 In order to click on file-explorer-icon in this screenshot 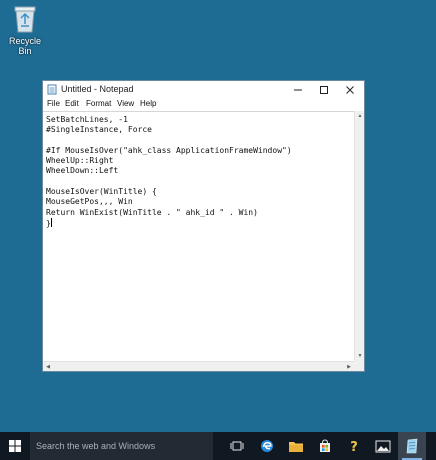, I will do `click(296, 446)`.